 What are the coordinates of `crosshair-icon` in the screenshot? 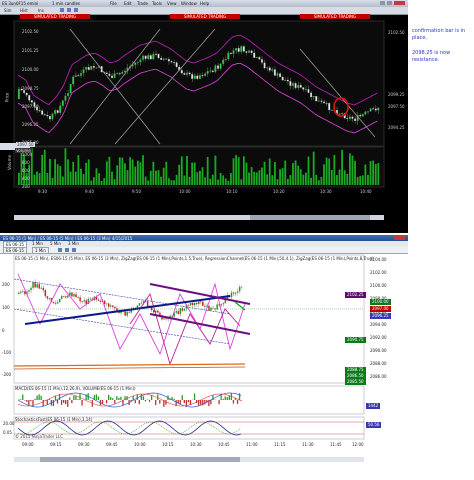 It's located at (62, 10).